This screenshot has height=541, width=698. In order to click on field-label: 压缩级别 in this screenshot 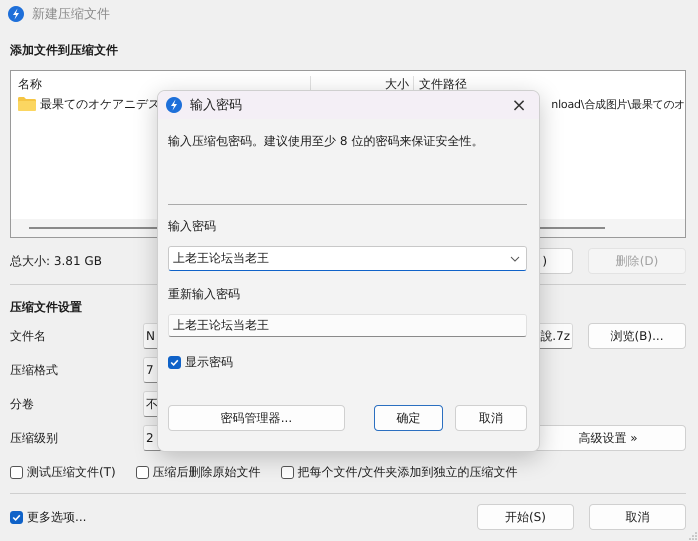, I will do `click(34, 438)`.